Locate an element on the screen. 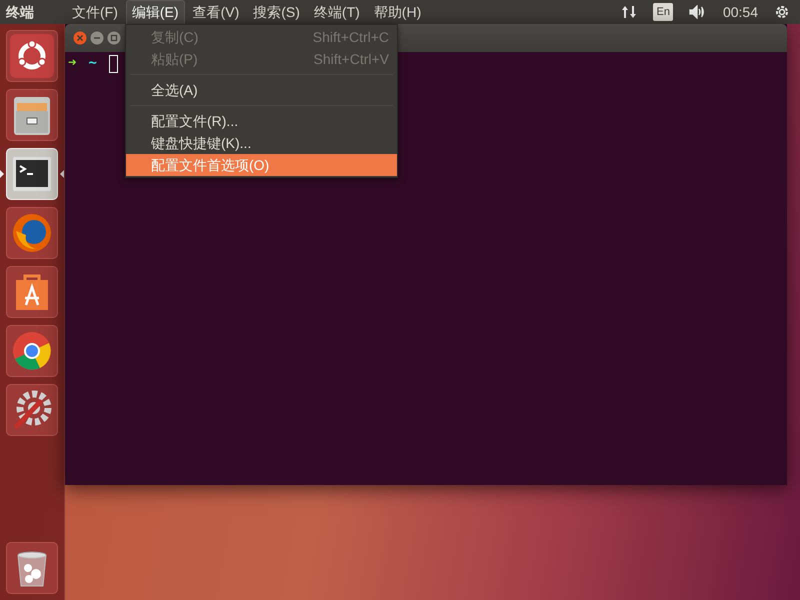  ubuntu-logo-icon is located at coordinates (32, 56).